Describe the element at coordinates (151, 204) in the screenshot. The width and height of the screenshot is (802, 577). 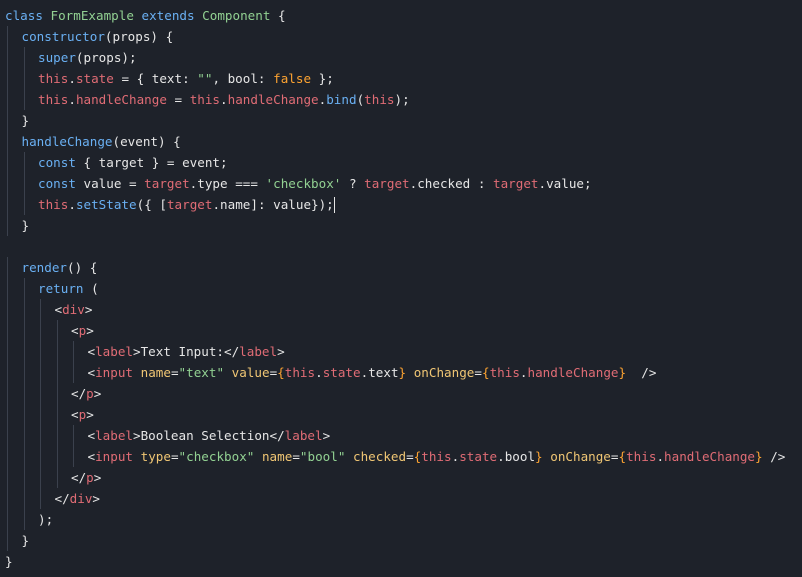
I see `code-token-plain: ({ [` at that location.